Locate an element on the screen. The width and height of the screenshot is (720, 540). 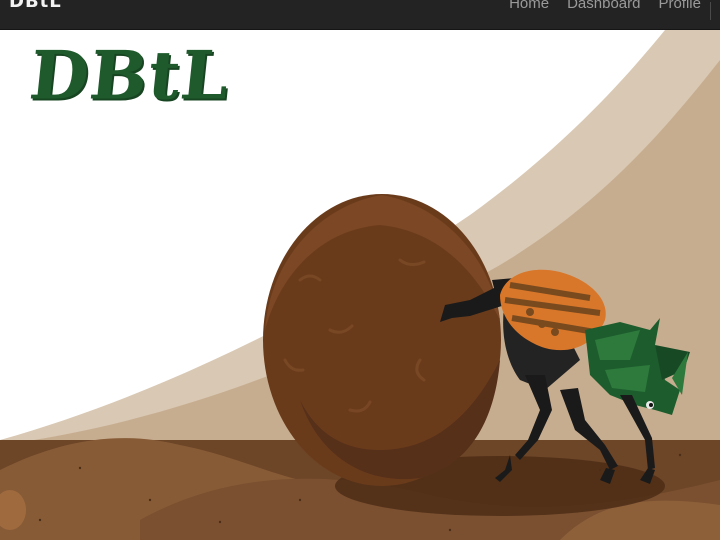
nav-home-link: Home is located at coordinates (529, 6).